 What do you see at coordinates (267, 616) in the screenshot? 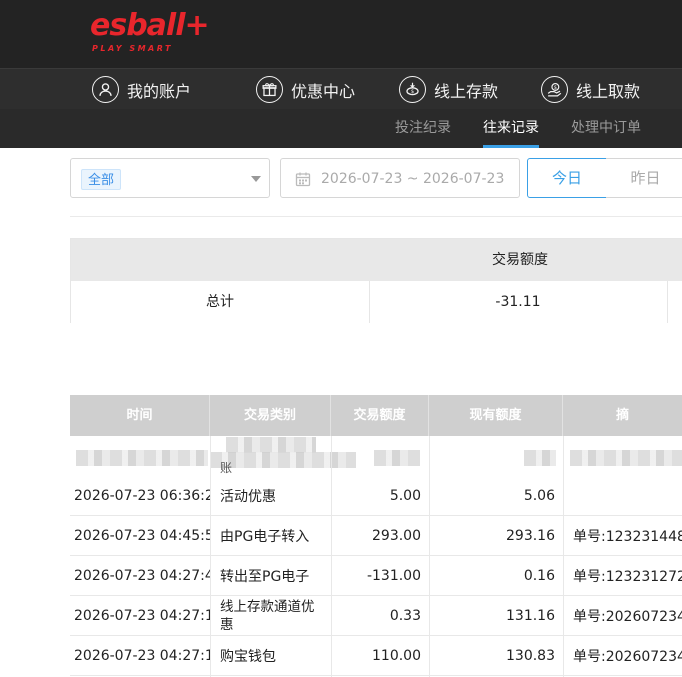
I see `cell-type: 线上存款通道优惠` at bounding box center [267, 616].